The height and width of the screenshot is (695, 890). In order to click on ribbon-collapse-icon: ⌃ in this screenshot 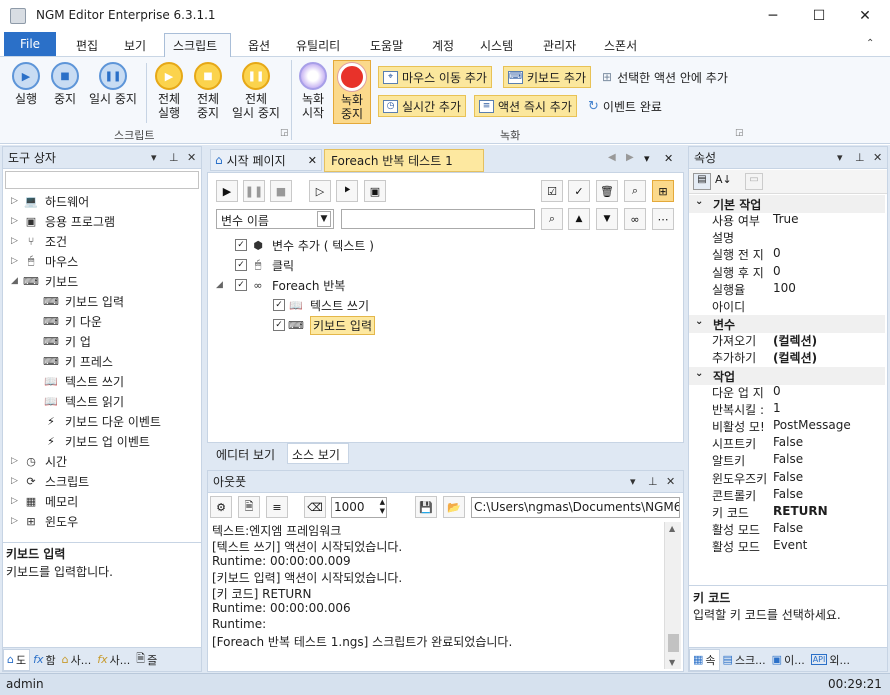, I will do `click(870, 43)`.